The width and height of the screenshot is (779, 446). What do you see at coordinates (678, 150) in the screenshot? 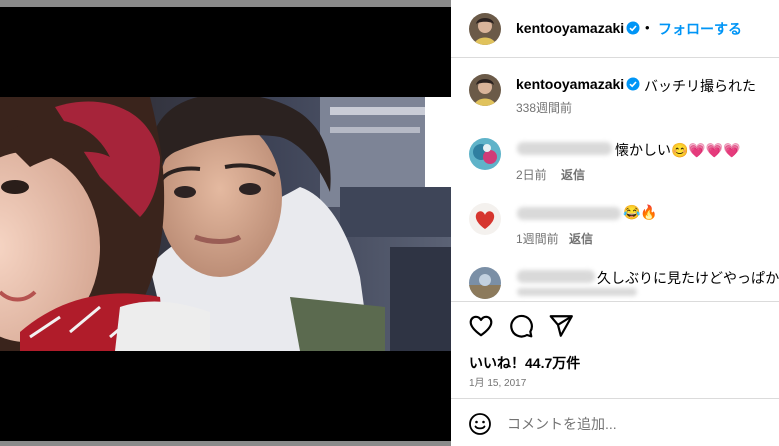
I see `comment-1-text: 懐かしい😊💗💗💗` at bounding box center [678, 150].